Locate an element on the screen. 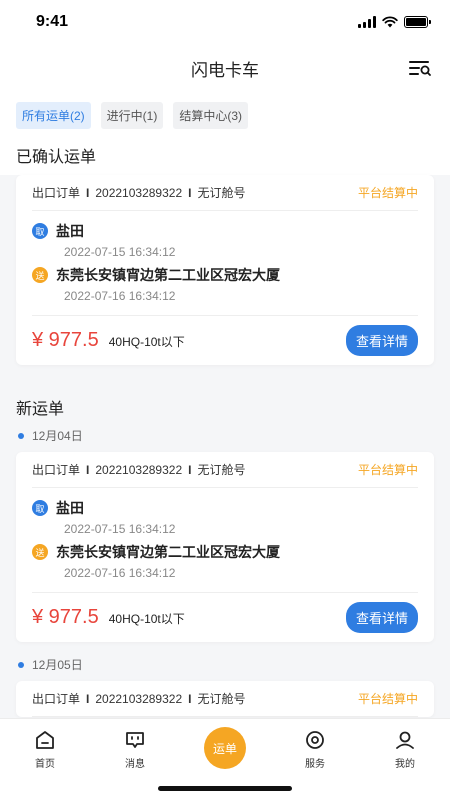  home-indicator is located at coordinates (225, 788).